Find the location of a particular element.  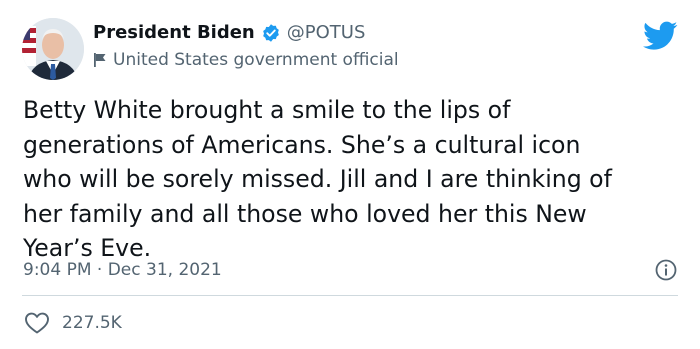

display-name: President Biden is located at coordinates (174, 32).